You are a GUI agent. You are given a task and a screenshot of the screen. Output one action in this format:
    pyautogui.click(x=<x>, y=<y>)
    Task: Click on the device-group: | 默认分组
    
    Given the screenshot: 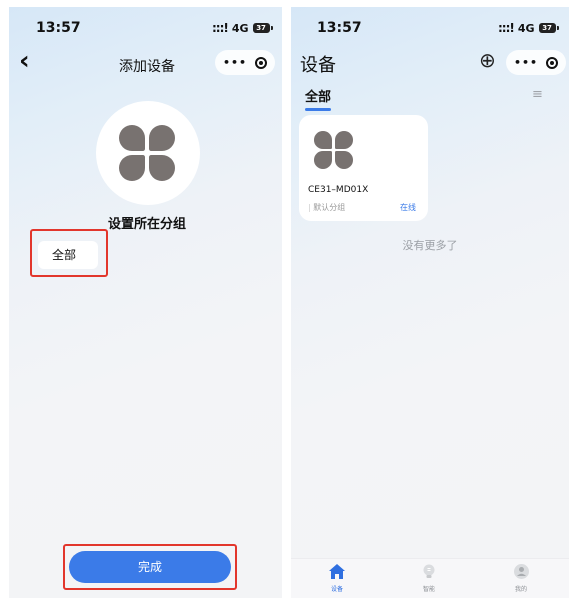 What is the action you would take?
    pyautogui.click(x=326, y=207)
    